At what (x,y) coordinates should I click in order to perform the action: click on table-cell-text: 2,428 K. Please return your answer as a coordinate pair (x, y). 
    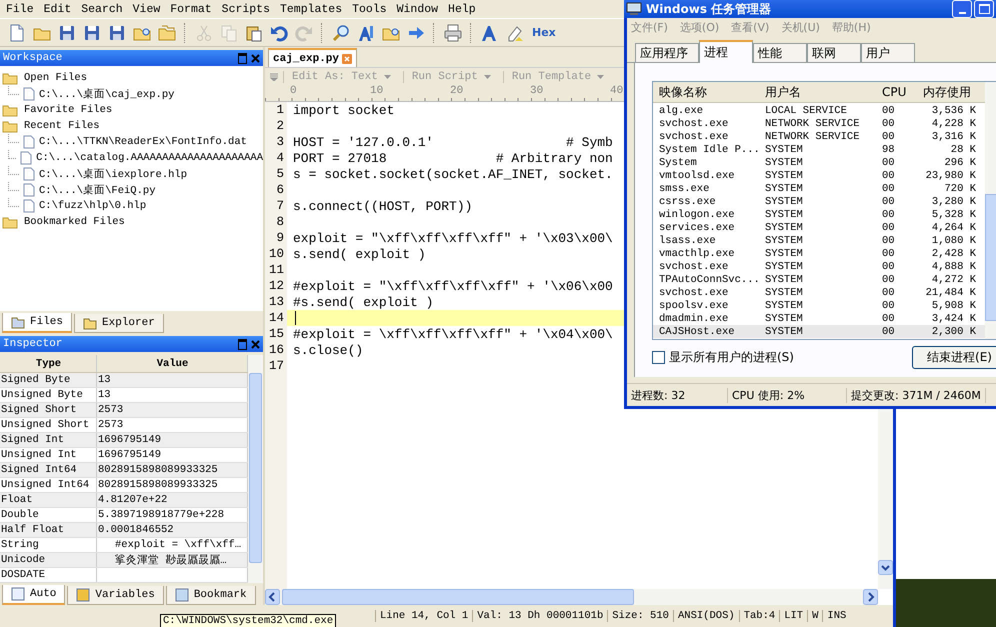
    Looking at the image, I should click on (953, 254).